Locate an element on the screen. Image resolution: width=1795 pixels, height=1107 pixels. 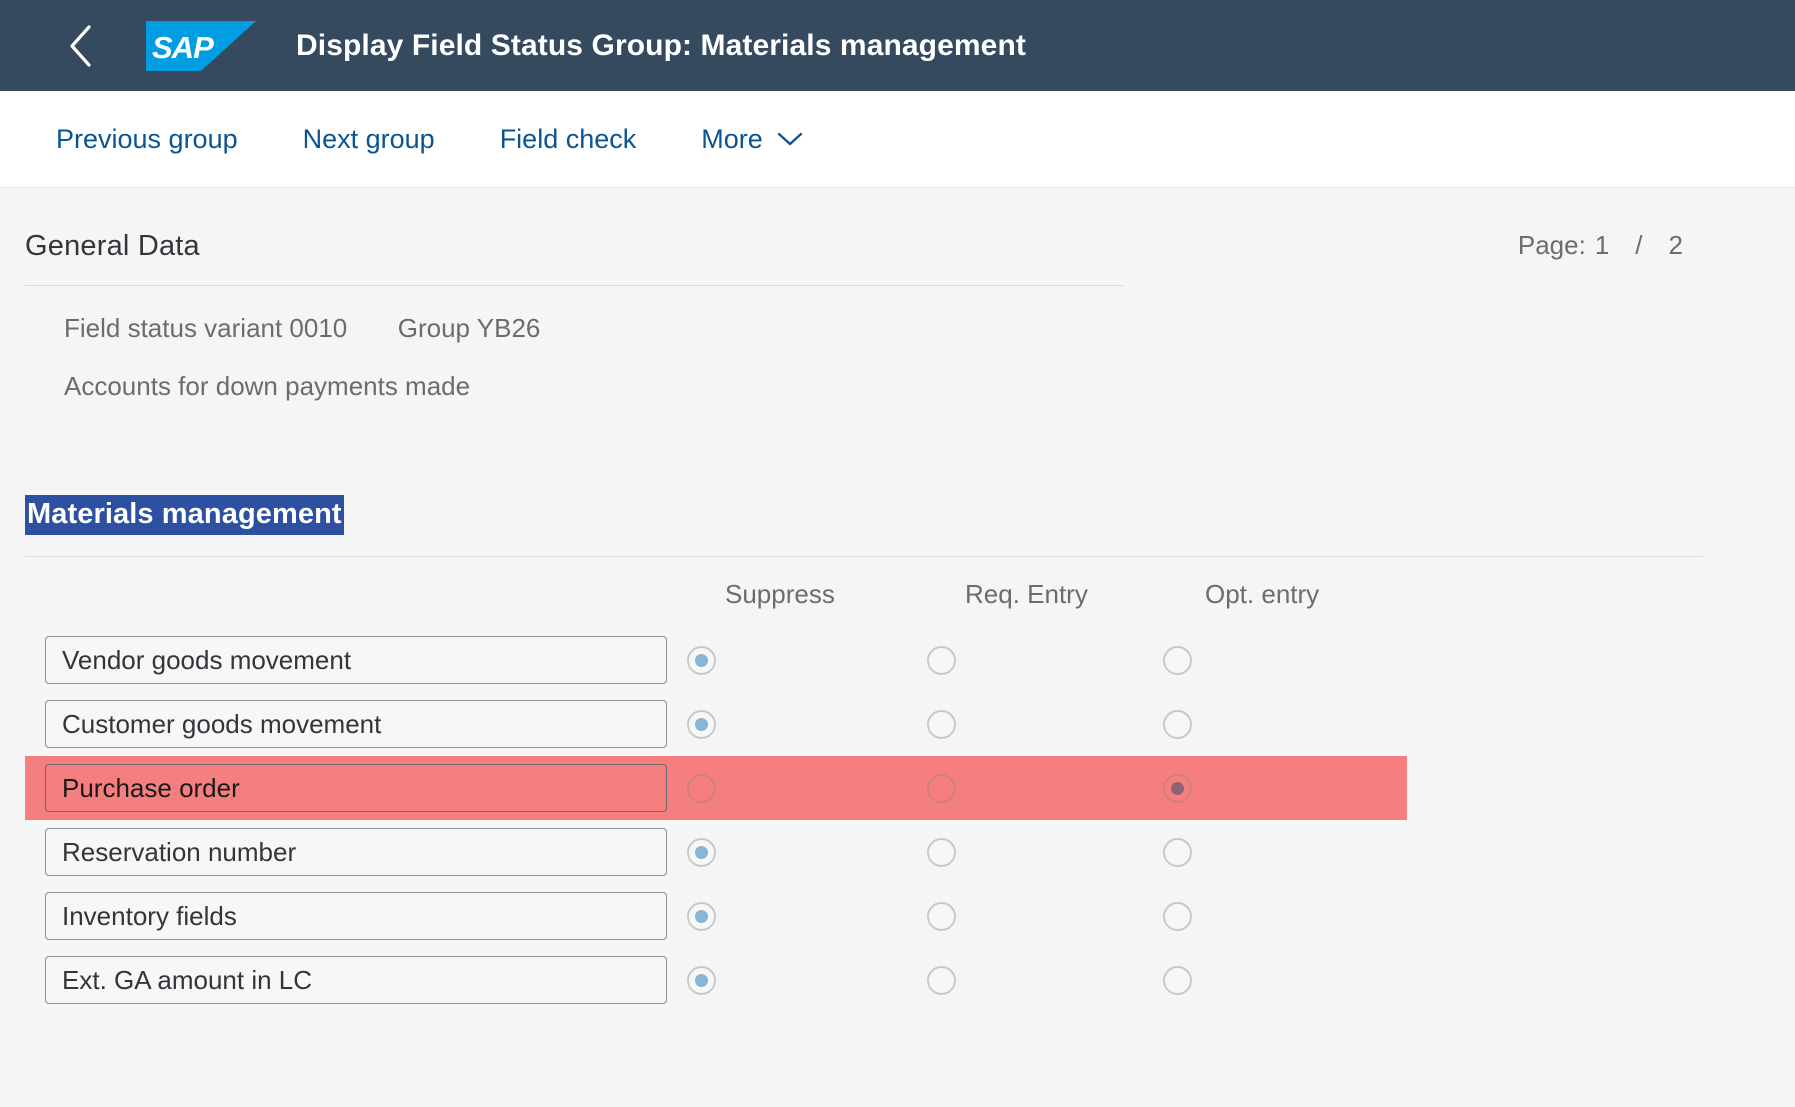
table-row: Reservation number is located at coordinates (897, 852).